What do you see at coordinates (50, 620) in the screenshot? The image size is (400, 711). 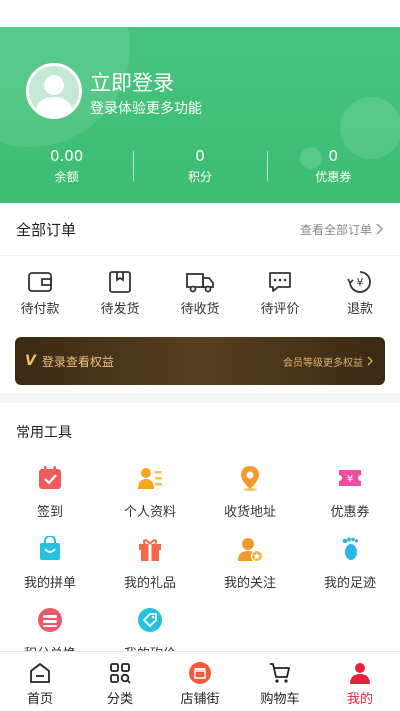 I see `points-stack-icon` at bounding box center [50, 620].